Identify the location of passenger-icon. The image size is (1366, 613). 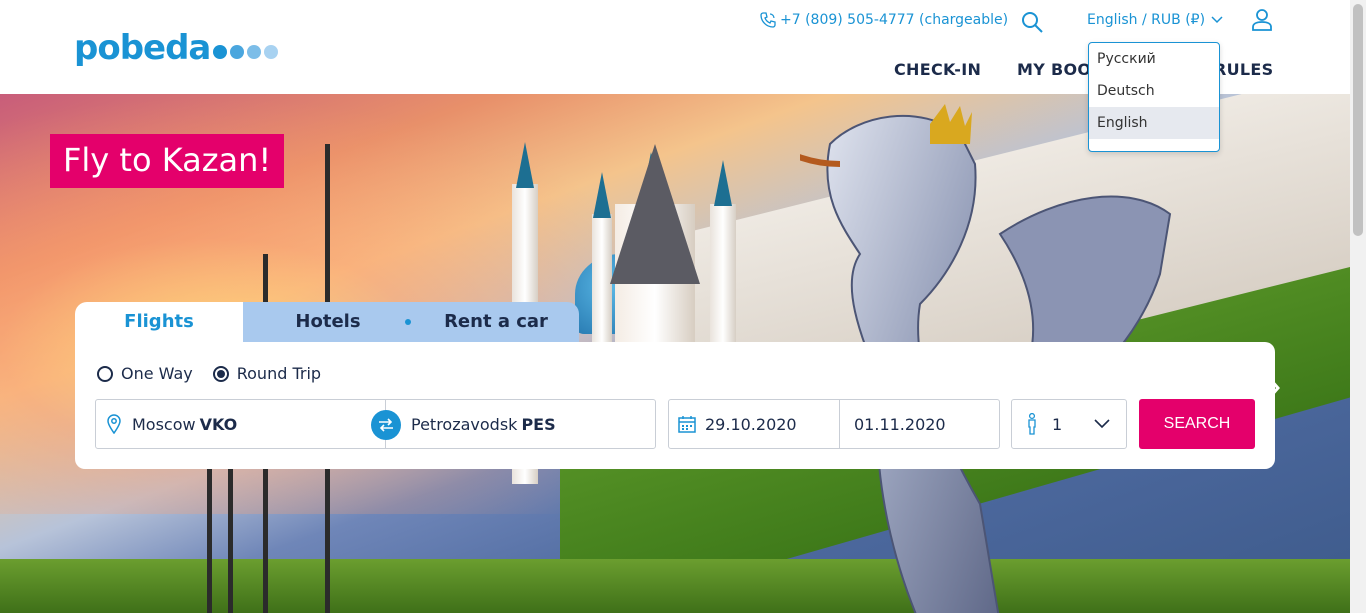
(1032, 424).